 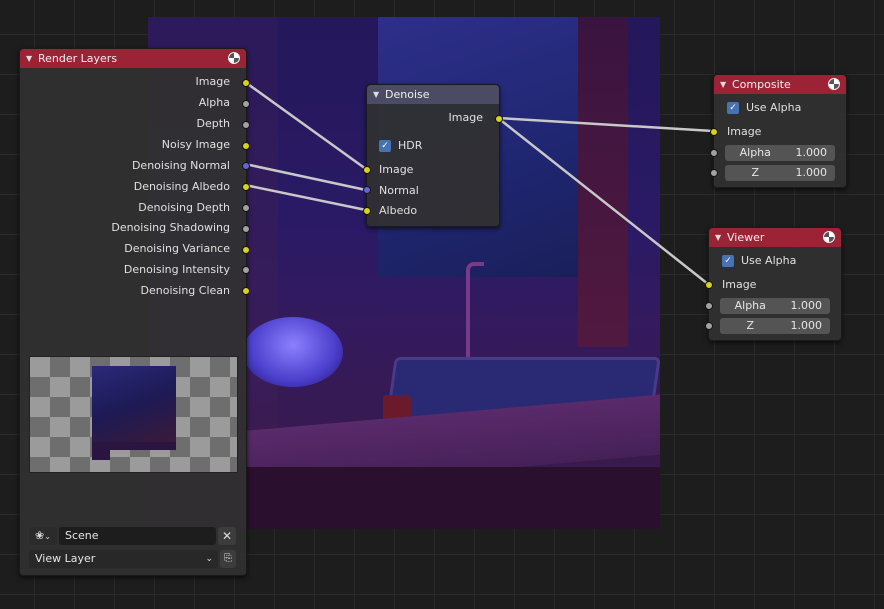 I want to click on render-preview, so click(x=133, y=414).